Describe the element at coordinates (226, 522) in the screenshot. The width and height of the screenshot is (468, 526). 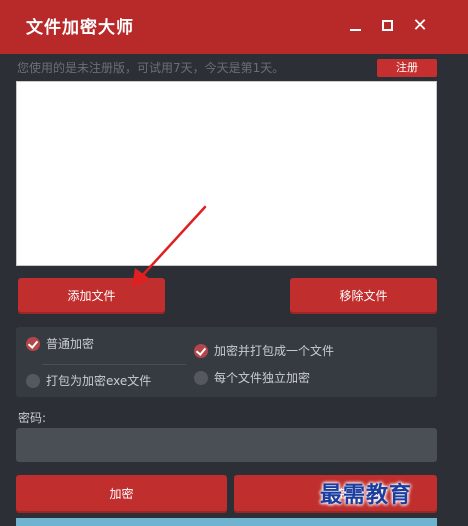
I see `progress-bar` at that location.